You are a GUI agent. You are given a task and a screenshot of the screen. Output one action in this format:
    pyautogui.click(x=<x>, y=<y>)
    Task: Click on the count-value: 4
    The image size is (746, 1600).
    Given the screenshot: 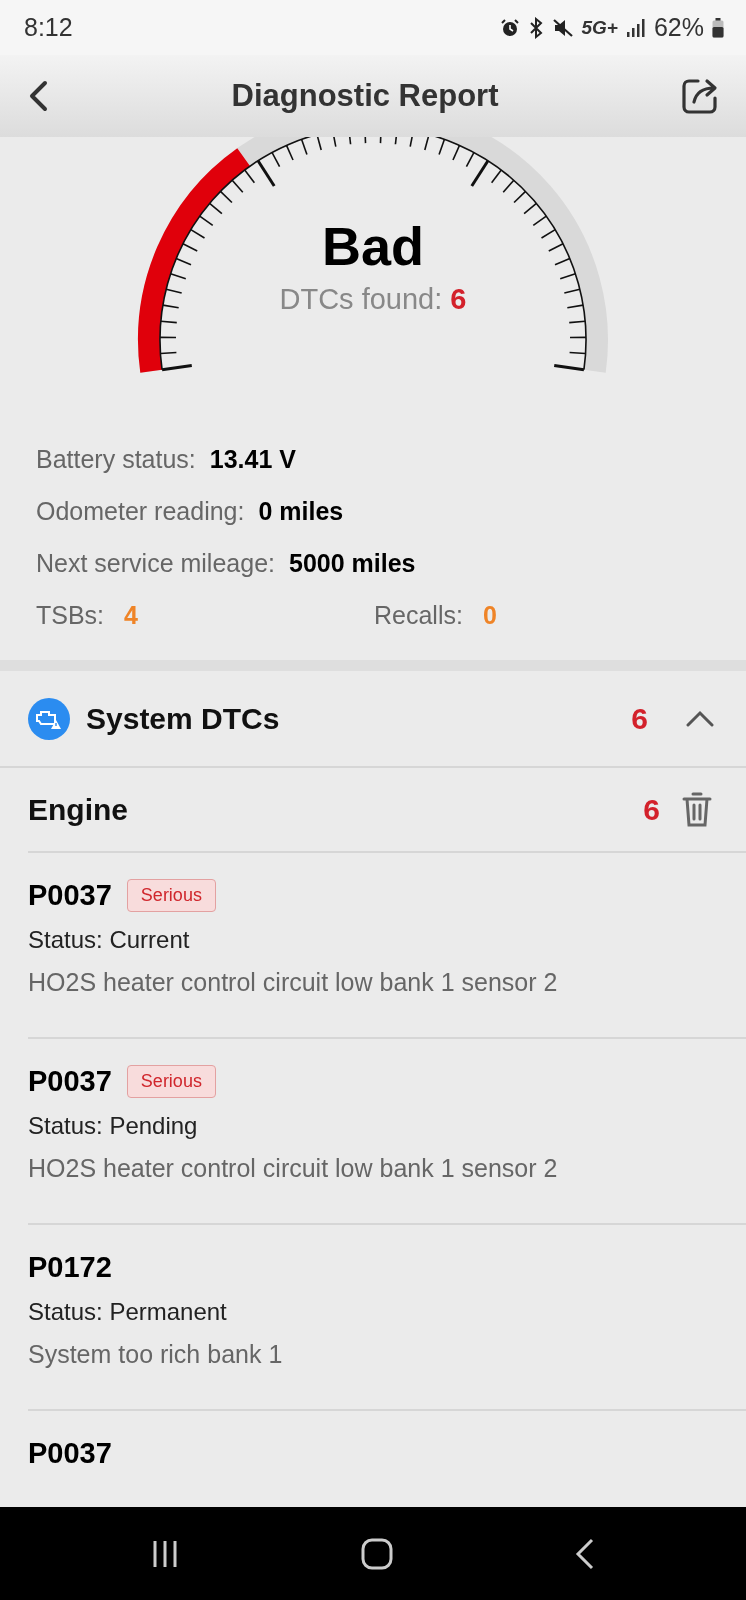 What is the action you would take?
    pyautogui.click(x=131, y=615)
    